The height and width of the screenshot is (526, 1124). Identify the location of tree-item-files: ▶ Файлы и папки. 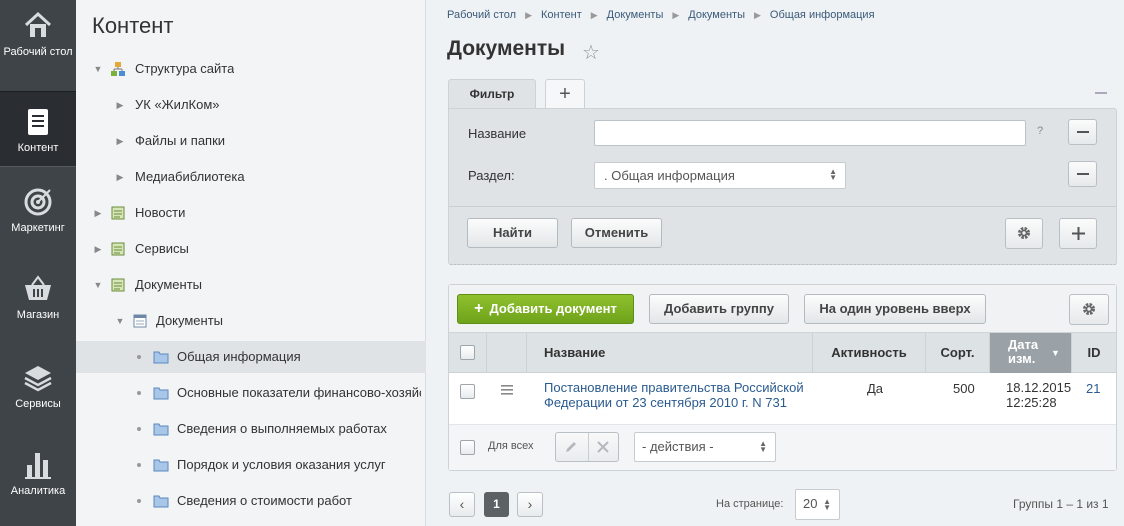
(251, 141).